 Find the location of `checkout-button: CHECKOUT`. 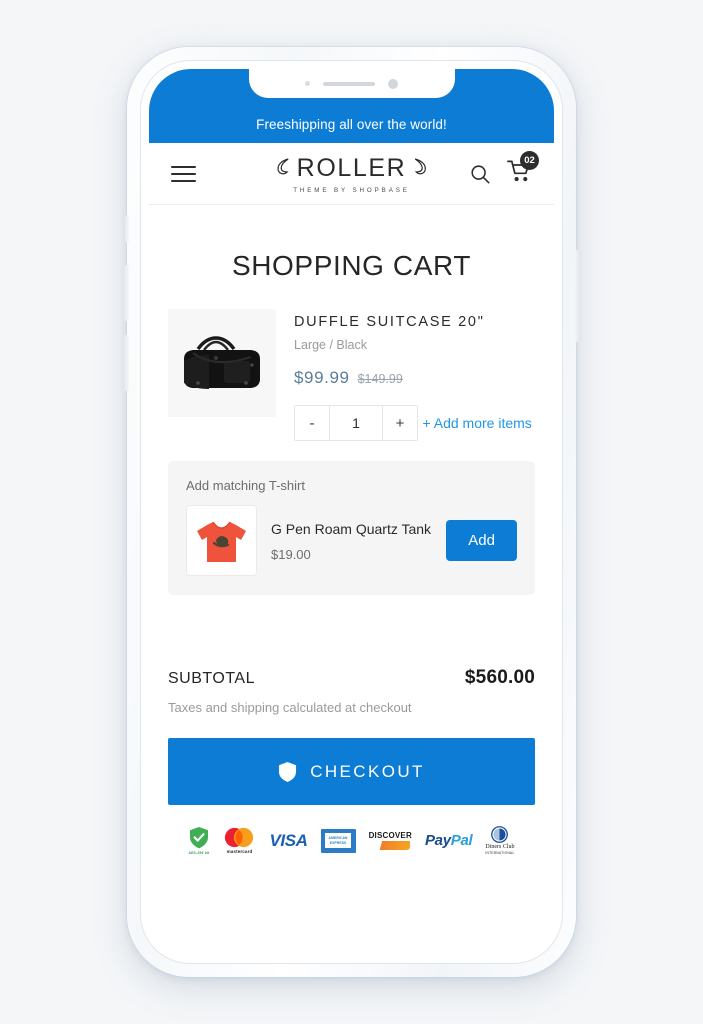

checkout-button: CHECKOUT is located at coordinates (351, 771).